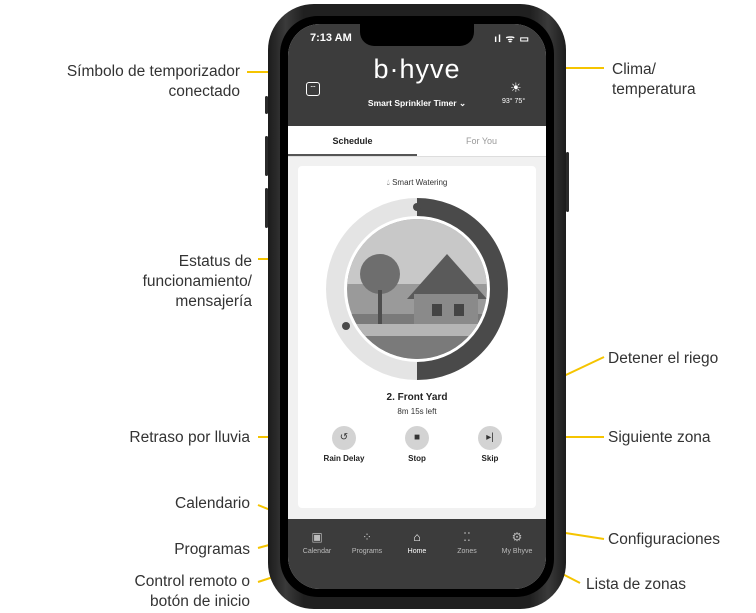  Describe the element at coordinates (197, 281) in the screenshot. I see `annotation-line: funcionamiento/` at that location.